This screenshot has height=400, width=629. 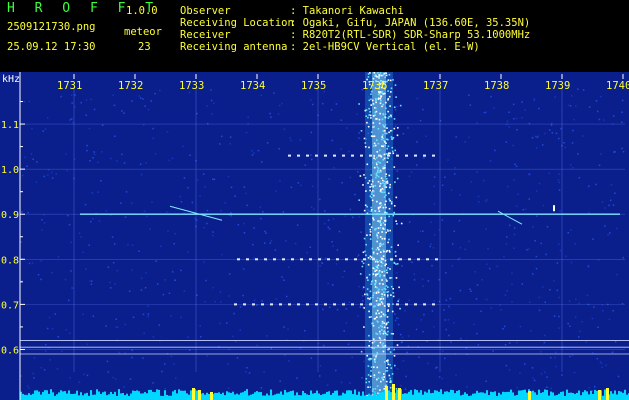 I want to click on observer-value: : Takanori Kawachi, so click(x=347, y=11).